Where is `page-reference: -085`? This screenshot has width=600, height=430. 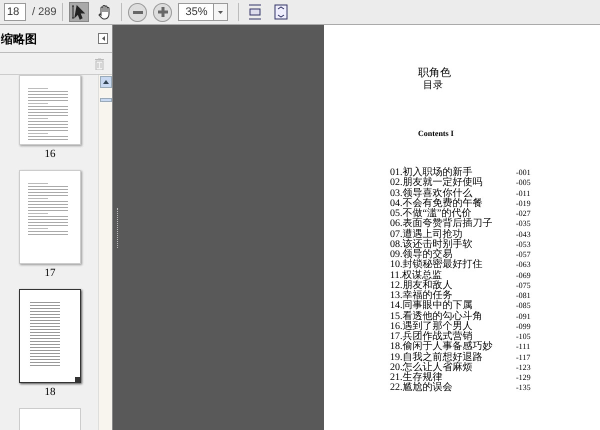 page-reference: -085 is located at coordinates (523, 306).